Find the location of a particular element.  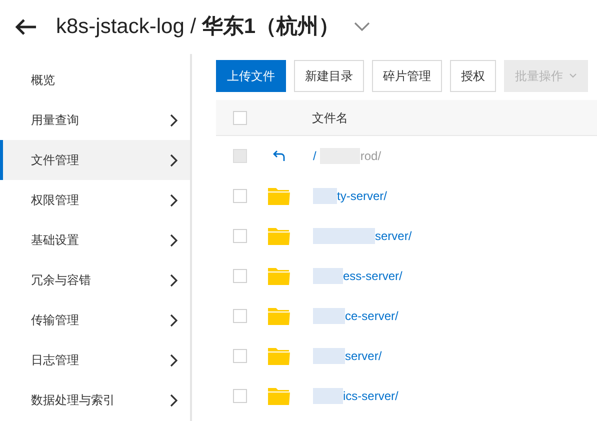

toolbar-button: 碎片管理 is located at coordinates (407, 76).